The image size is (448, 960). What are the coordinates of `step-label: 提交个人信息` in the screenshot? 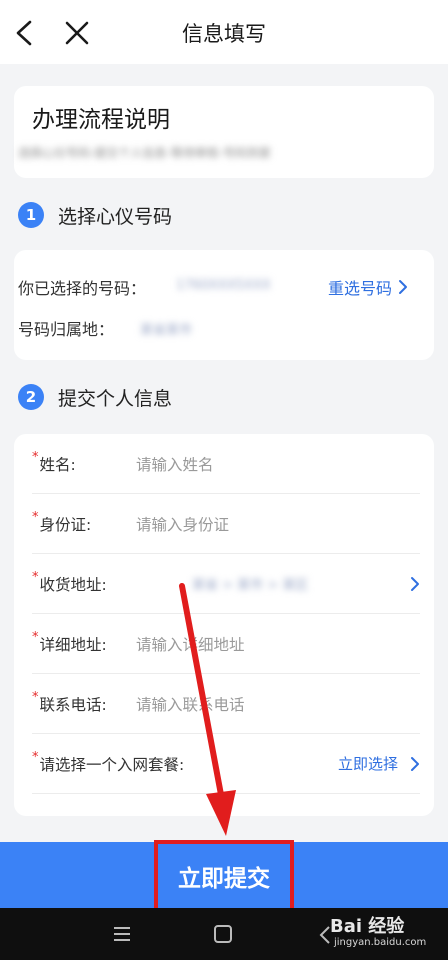 It's located at (115, 398).